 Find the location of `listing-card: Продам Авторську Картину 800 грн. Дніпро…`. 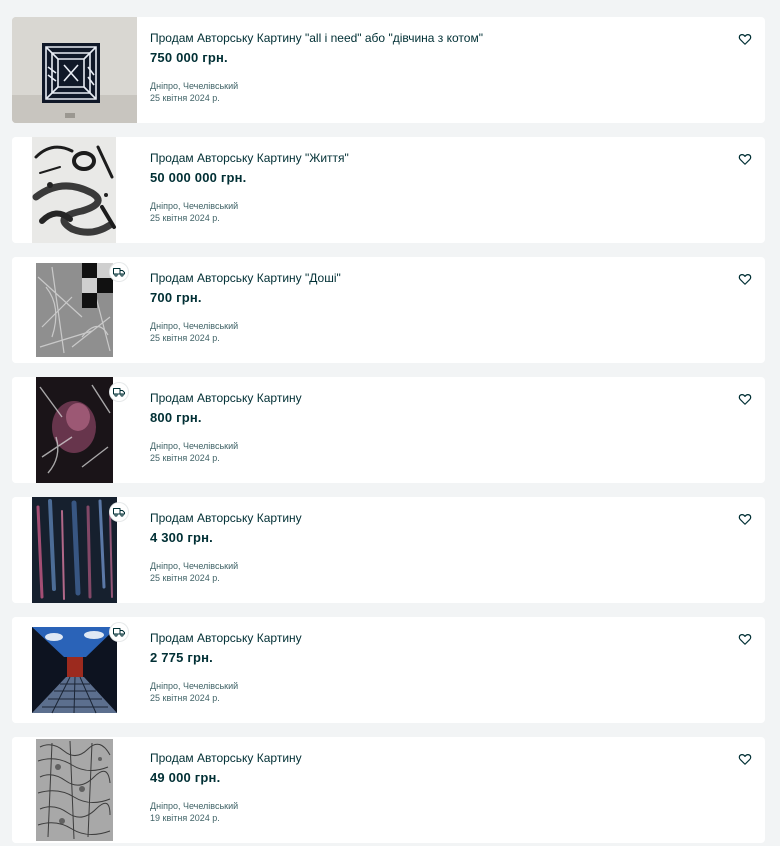

listing-card: Продам Авторську Картину 800 грн. Дніпро… is located at coordinates (388, 430).